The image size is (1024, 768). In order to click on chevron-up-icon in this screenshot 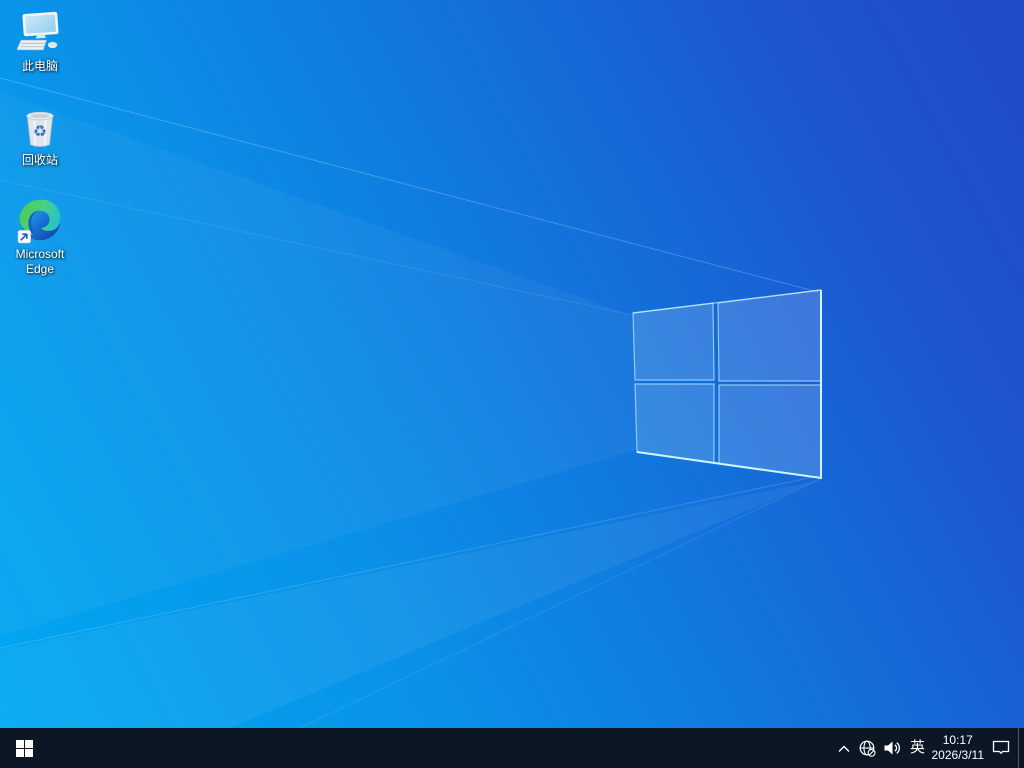, I will do `click(843, 748)`.